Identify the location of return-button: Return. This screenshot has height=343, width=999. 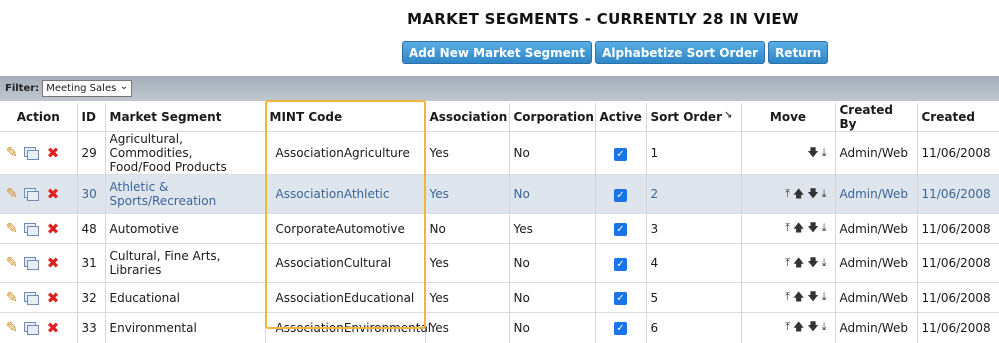
(798, 52).